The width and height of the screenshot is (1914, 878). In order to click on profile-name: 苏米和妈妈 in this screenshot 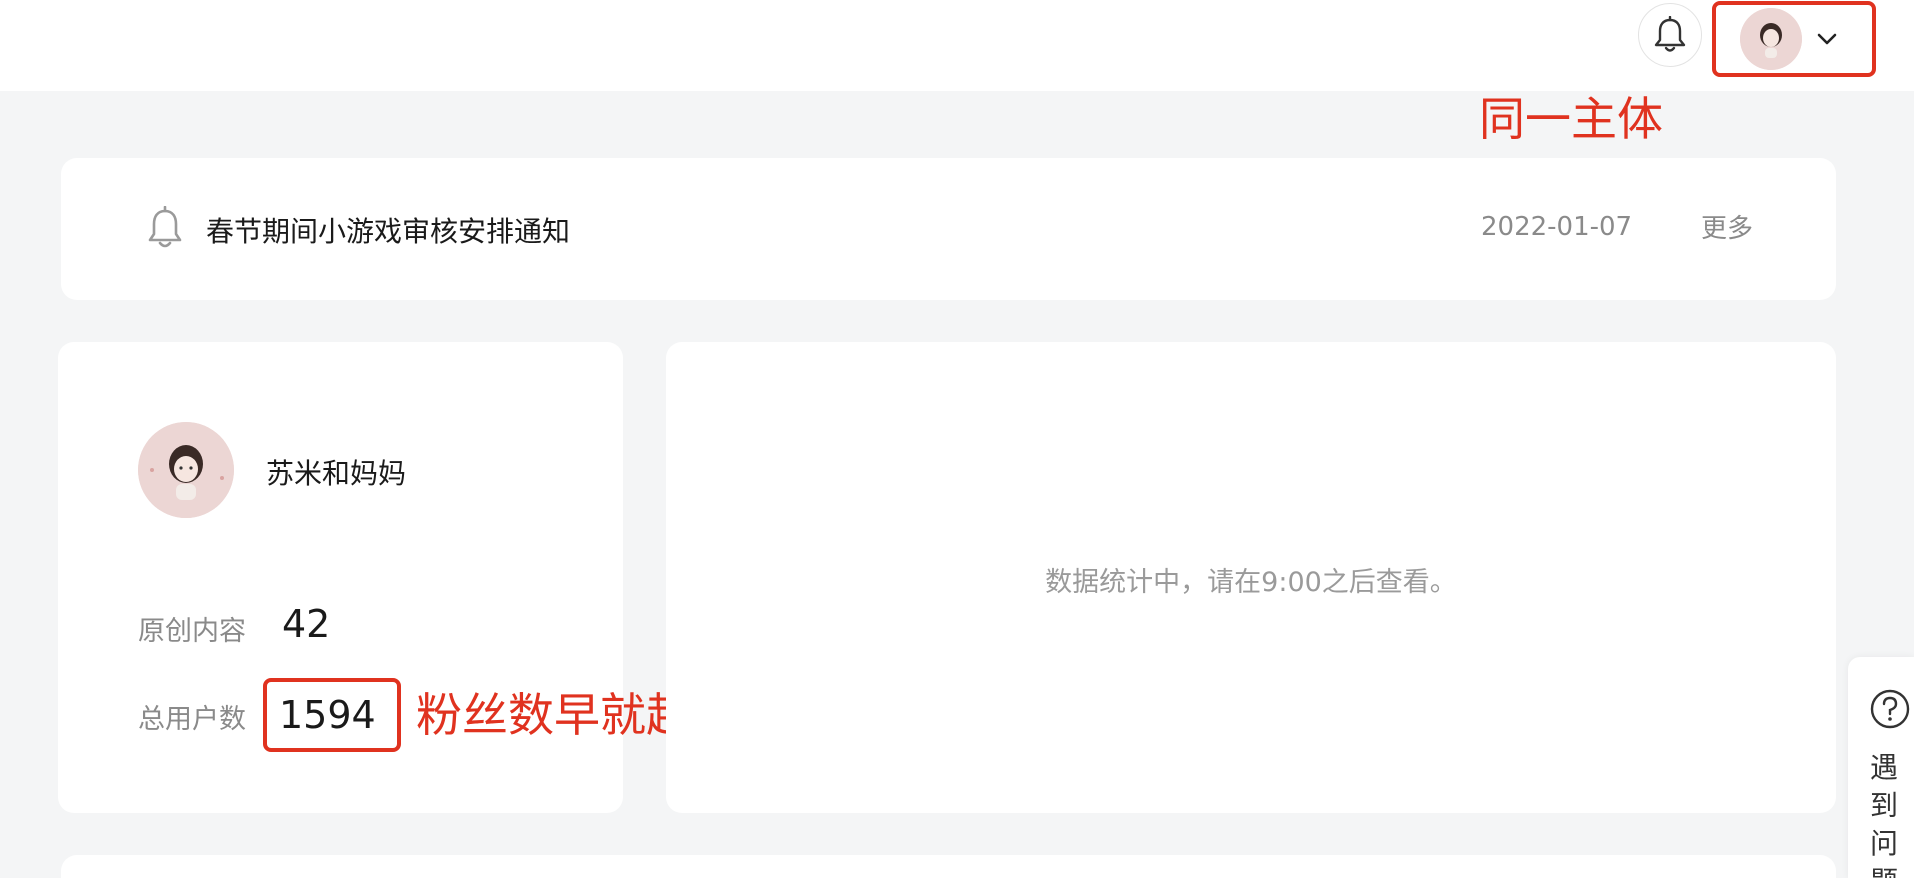, I will do `click(336, 473)`.